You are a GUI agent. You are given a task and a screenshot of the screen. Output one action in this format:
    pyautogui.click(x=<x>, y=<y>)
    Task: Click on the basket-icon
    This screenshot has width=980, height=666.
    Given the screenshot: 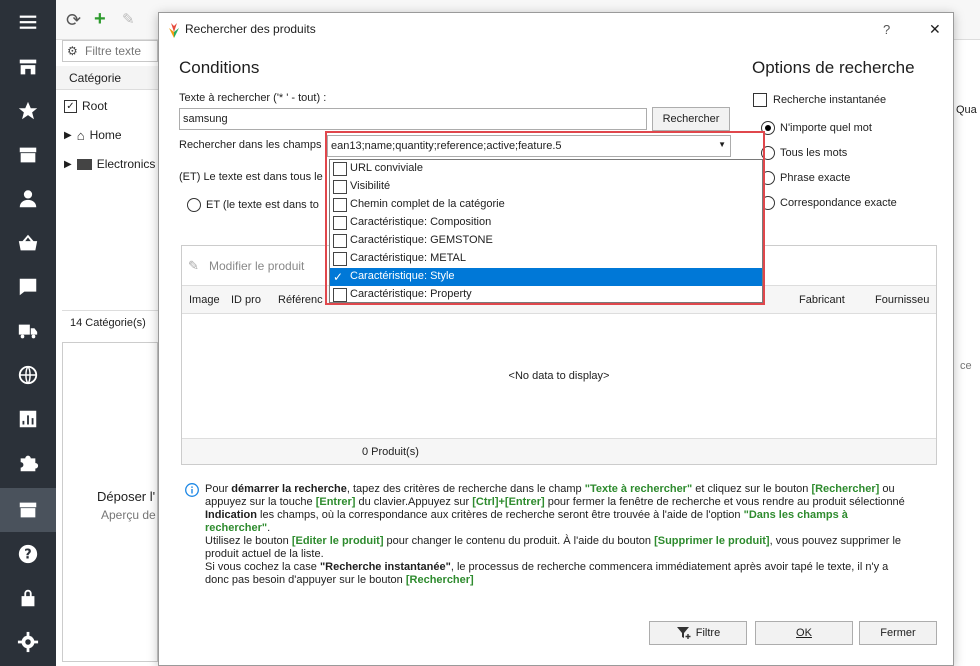 What is the action you would take?
    pyautogui.click(x=28, y=243)
    